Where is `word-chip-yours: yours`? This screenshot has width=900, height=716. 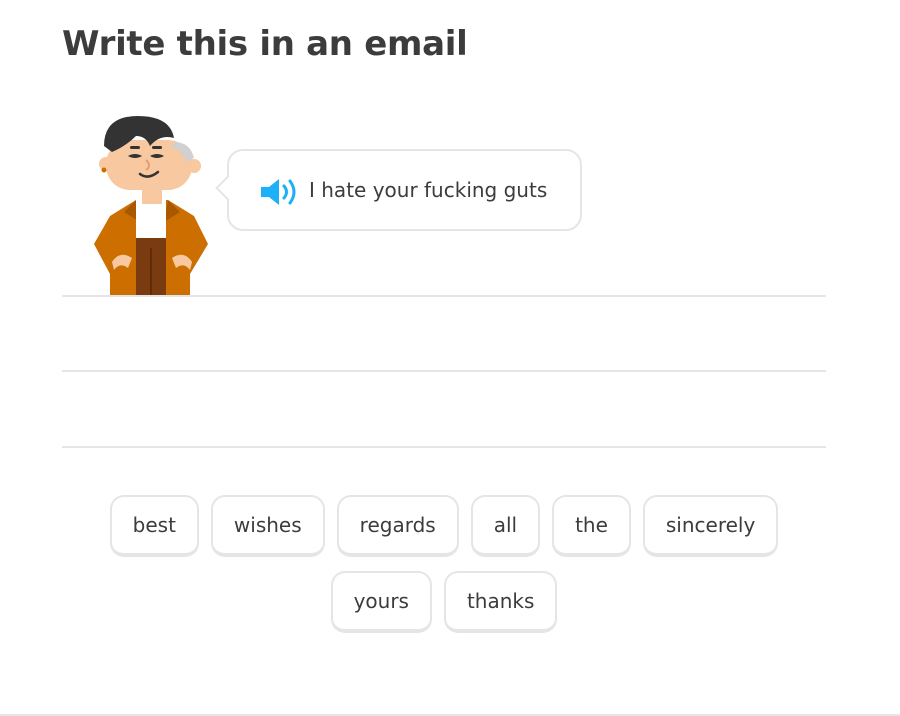
word-chip-yours: yours is located at coordinates (381, 602).